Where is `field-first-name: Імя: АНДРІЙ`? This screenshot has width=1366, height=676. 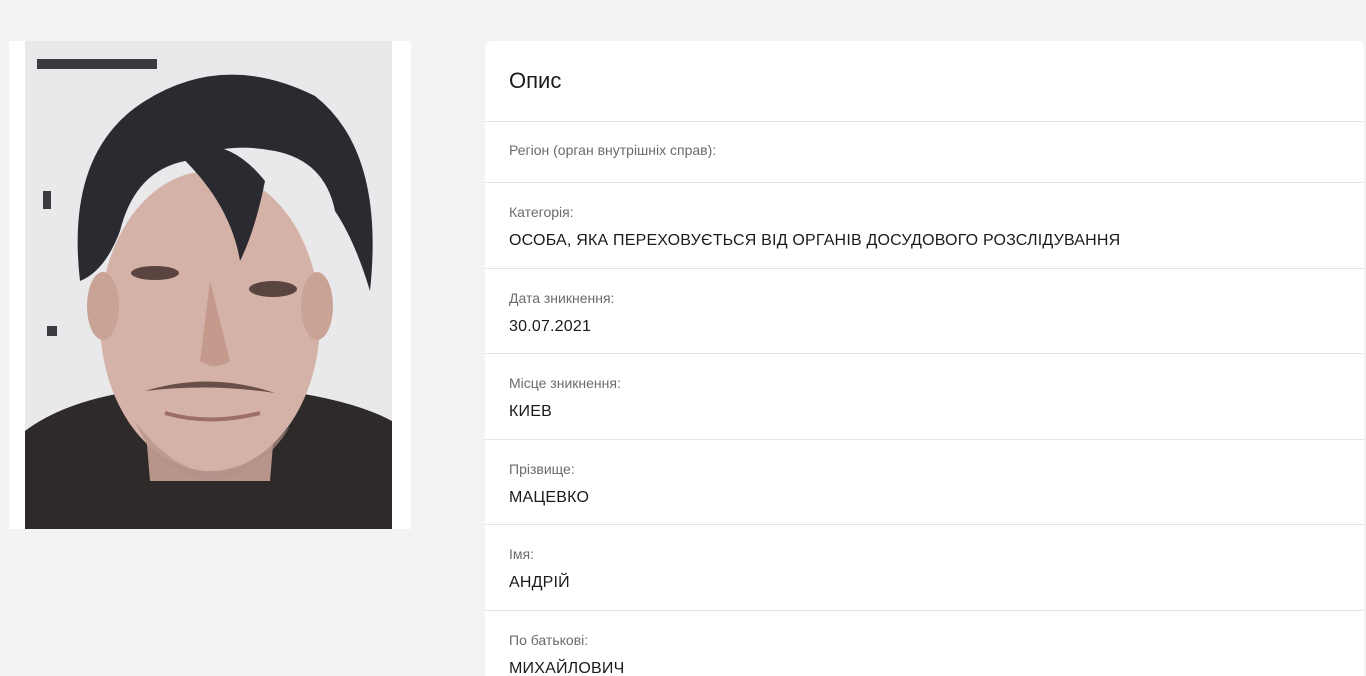
field-first-name: Імя: АНДРІЙ is located at coordinates (924, 568).